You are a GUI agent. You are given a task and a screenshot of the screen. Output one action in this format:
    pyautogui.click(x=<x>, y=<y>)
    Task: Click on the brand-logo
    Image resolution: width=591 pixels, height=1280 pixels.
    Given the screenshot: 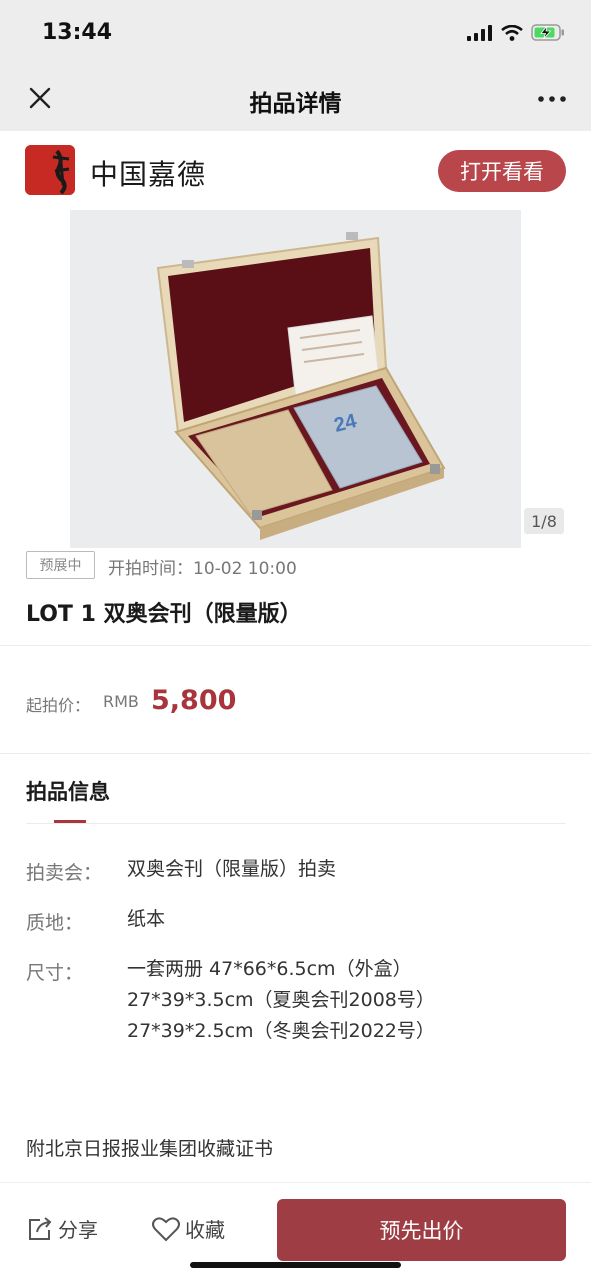 What is the action you would take?
    pyautogui.click(x=50, y=170)
    